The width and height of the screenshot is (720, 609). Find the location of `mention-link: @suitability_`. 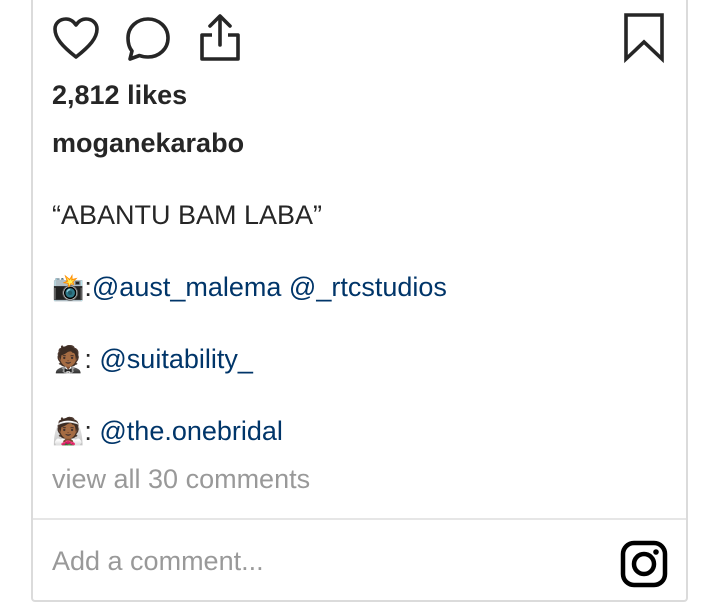

mention-link: @suitability_ is located at coordinates (175, 359).